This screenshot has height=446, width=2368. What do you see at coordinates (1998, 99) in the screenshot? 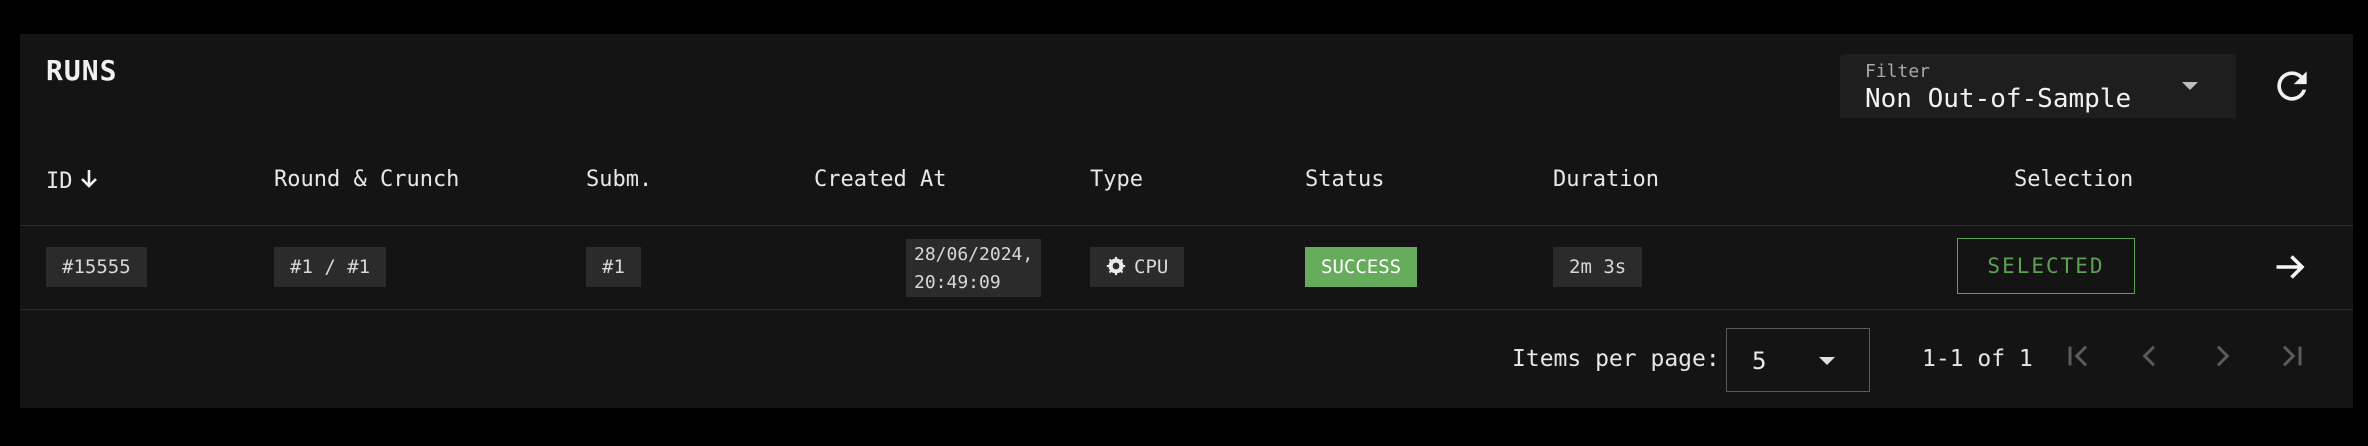
I see `filter-value: Non Out-of-Sample` at bounding box center [1998, 99].